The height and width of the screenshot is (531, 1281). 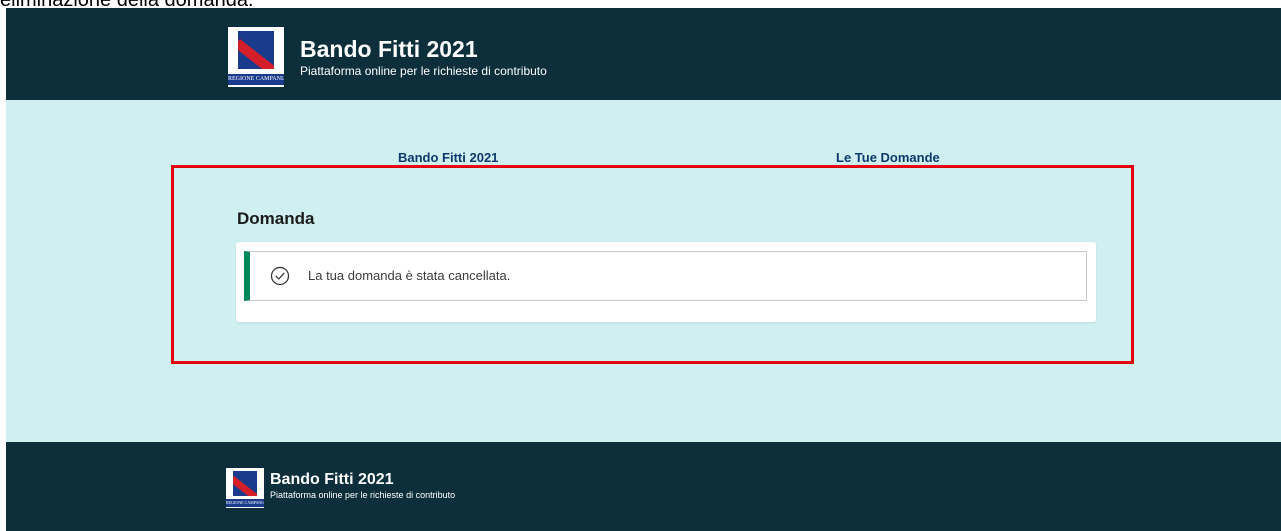 I want to click on regione-campania-logo: REGIONE CAMPANIA, so click(x=256, y=57).